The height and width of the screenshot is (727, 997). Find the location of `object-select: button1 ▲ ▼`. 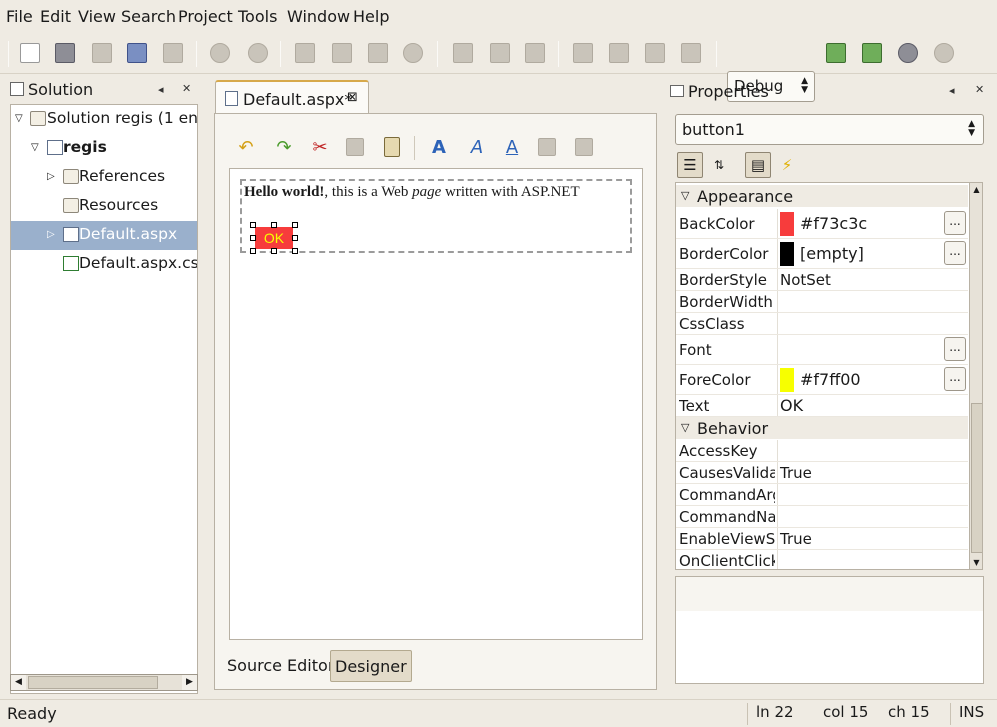

object-select: button1 ▲ ▼ is located at coordinates (829, 129).